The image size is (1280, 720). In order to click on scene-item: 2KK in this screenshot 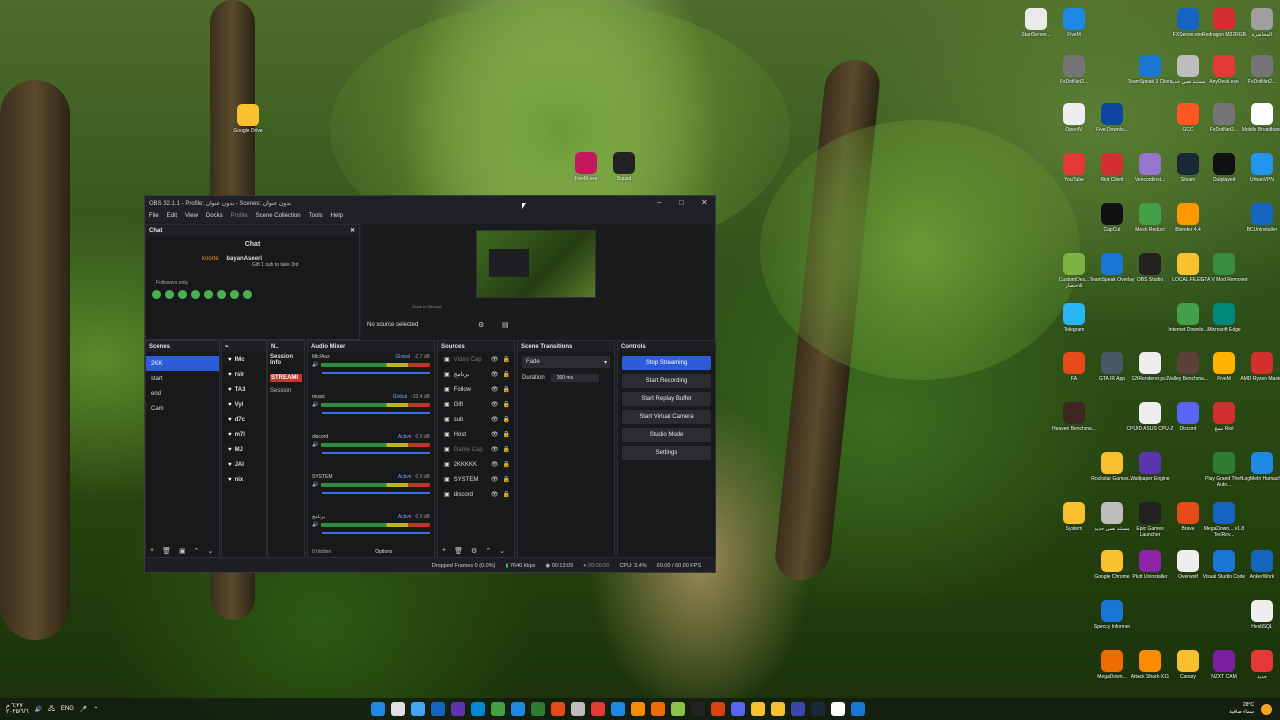, I will do `click(182, 363)`.